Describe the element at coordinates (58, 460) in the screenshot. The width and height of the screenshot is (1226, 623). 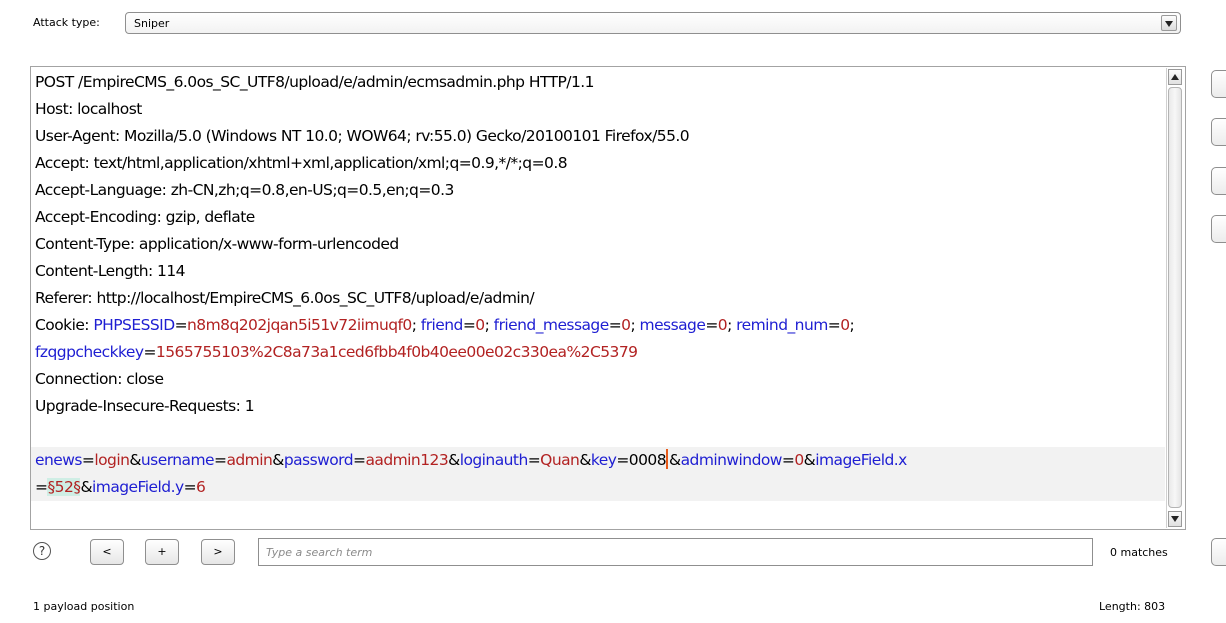
I see `param-name: enews` at that location.